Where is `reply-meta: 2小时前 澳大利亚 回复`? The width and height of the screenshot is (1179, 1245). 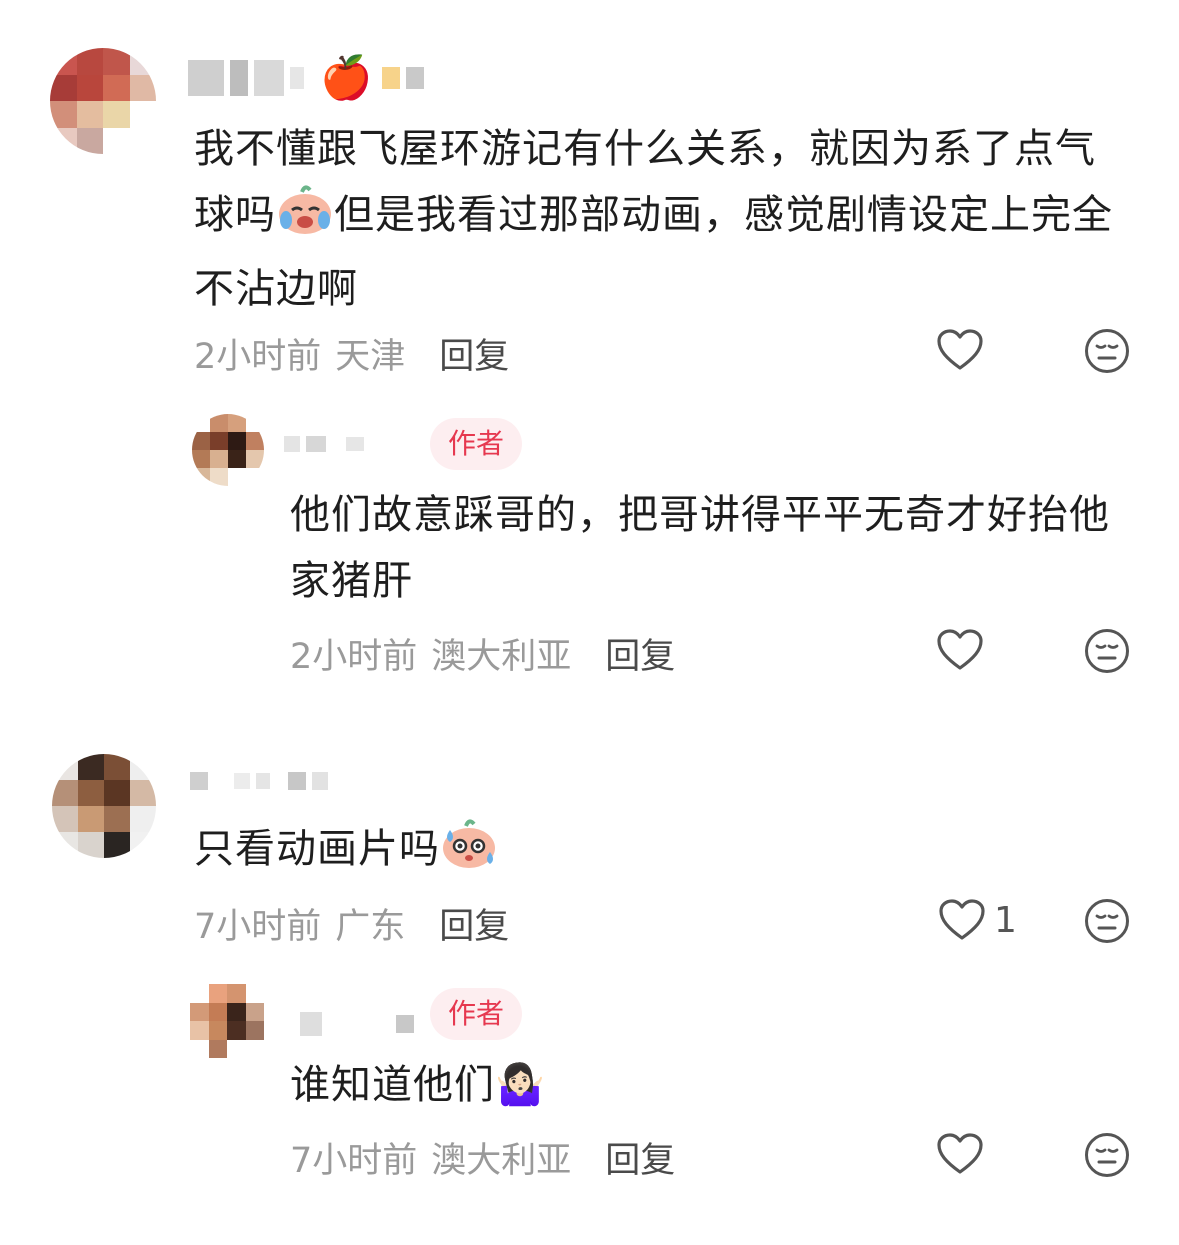 reply-meta: 2小时前 澳大利亚 回复 is located at coordinates (482, 653).